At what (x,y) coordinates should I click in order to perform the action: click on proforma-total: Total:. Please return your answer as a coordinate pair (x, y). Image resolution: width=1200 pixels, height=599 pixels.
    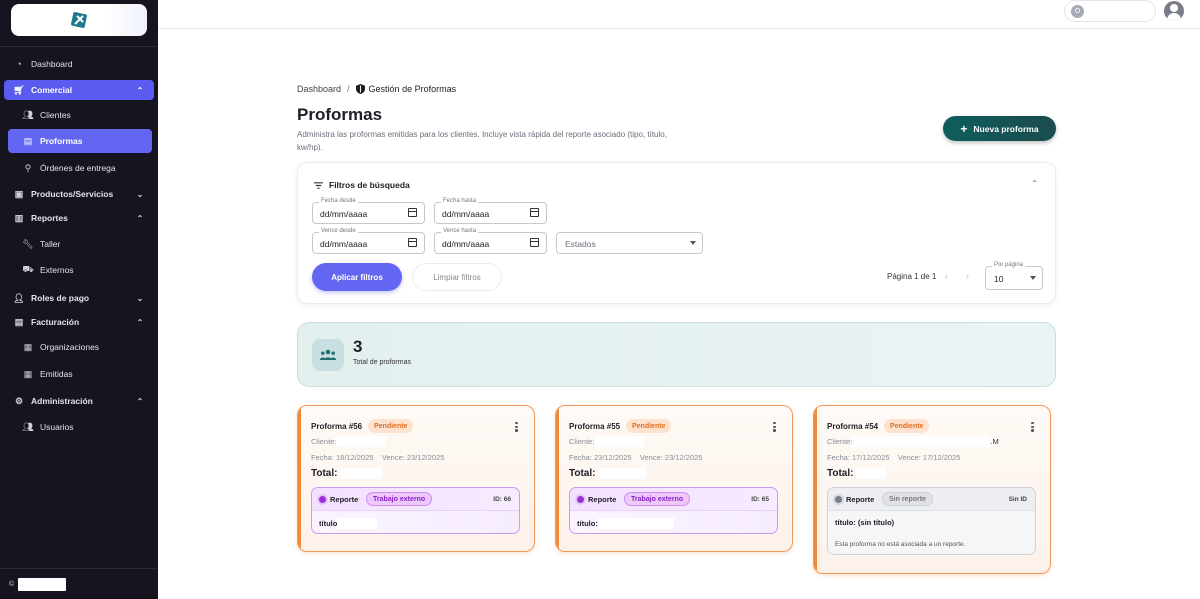
    Looking at the image, I should click on (608, 473).